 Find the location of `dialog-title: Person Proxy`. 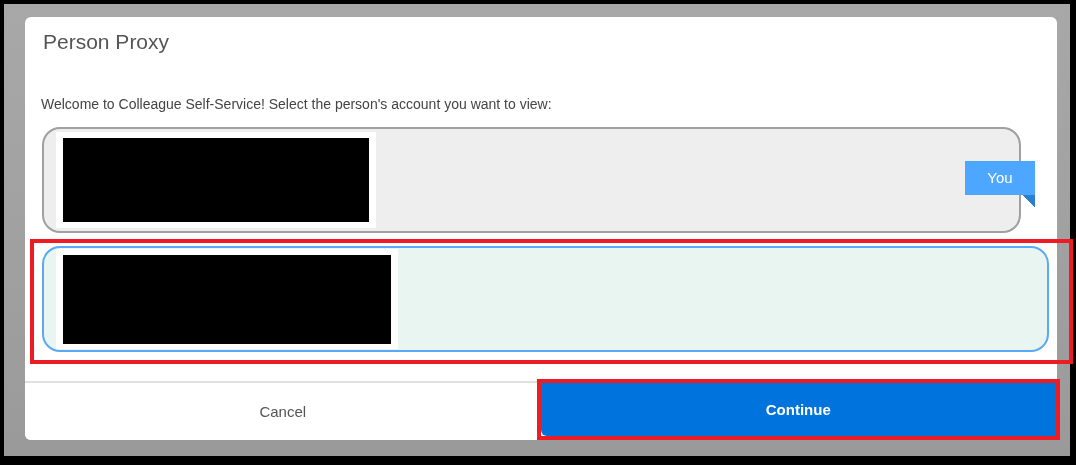

dialog-title: Person Proxy is located at coordinates (106, 42).